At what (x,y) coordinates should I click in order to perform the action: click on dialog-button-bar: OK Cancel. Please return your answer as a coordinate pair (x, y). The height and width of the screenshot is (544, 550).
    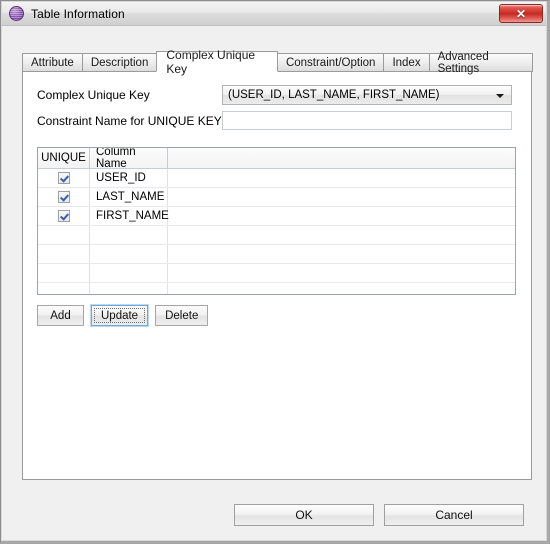
    Looking at the image, I should click on (274, 515).